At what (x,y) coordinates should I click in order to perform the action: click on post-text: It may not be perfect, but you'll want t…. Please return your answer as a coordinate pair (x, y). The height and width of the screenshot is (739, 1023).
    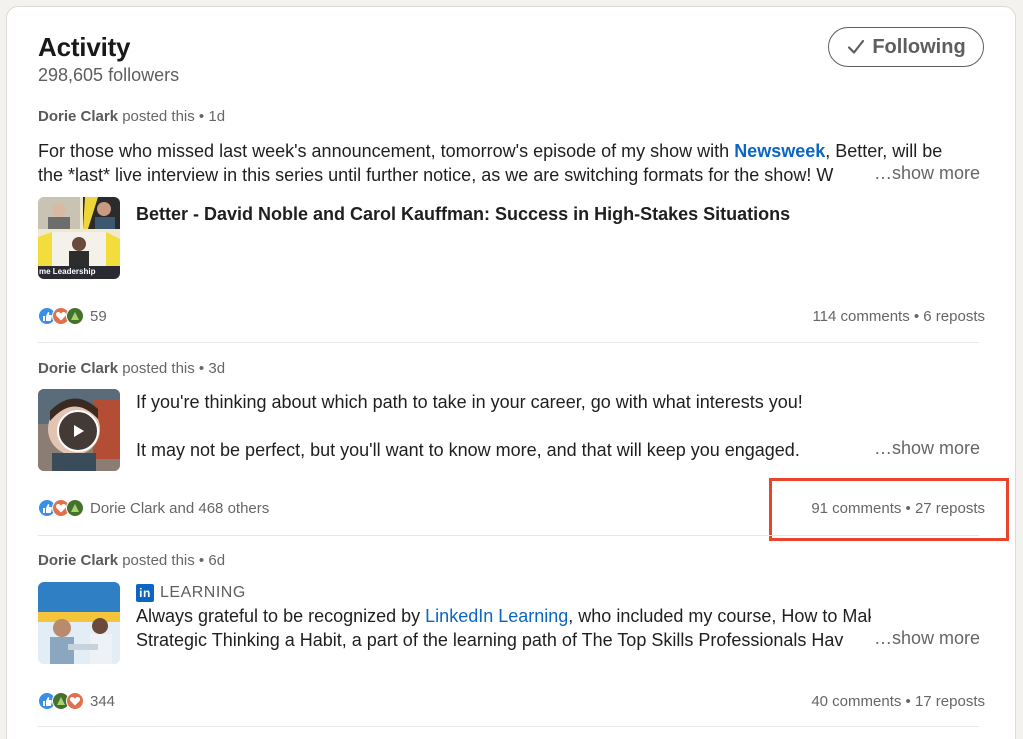
    Looking at the image, I should click on (468, 450).